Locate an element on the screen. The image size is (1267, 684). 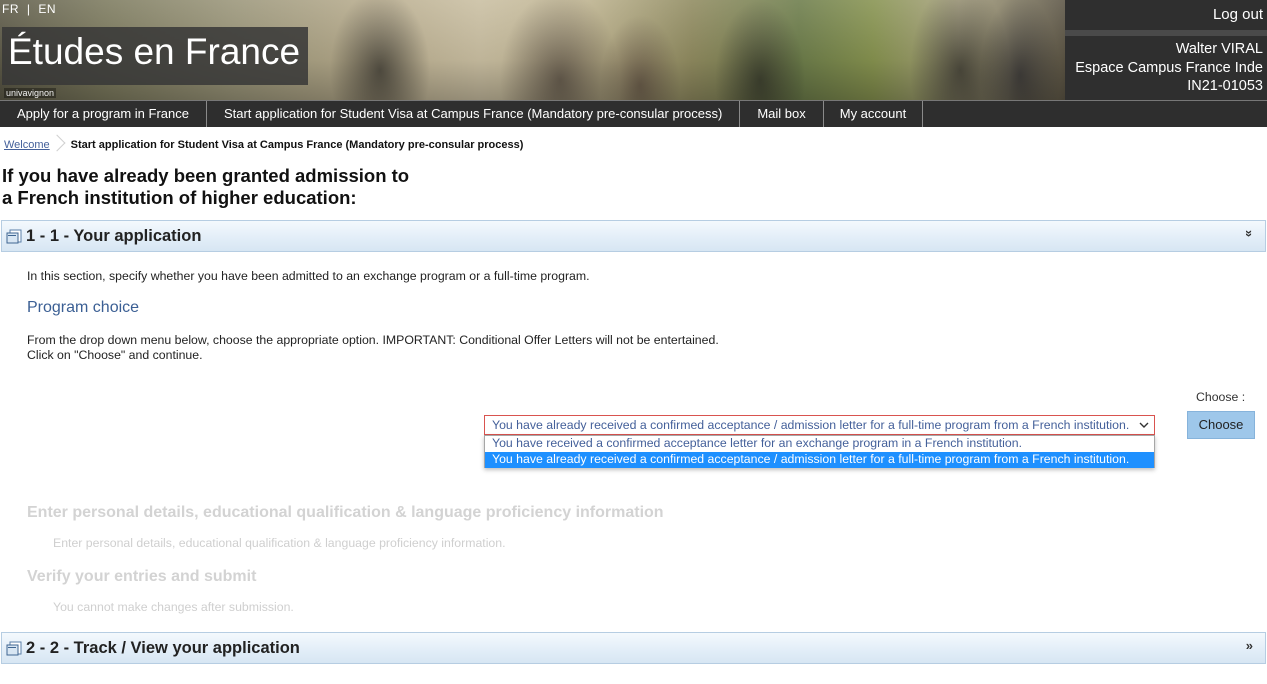
nav-item-my-account: My account is located at coordinates (874, 114).